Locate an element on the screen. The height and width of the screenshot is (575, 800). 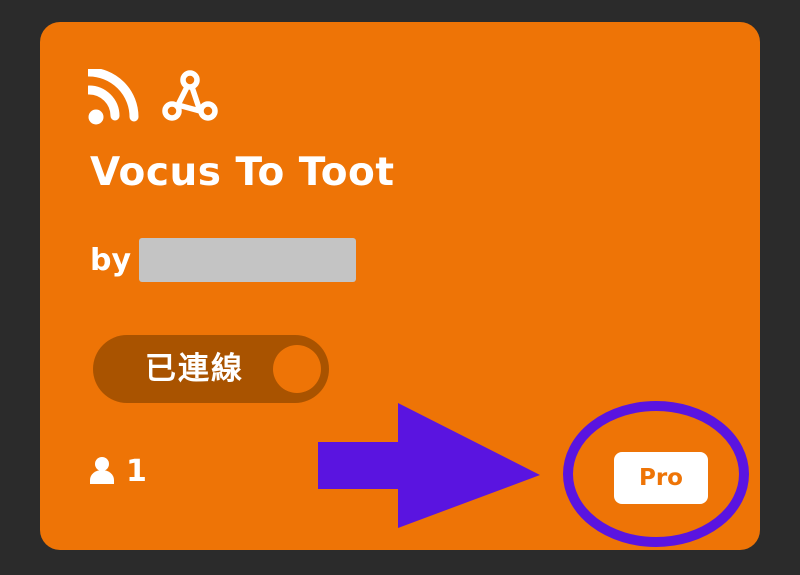
applet-title: Vocus To Toot is located at coordinates (242, 172).